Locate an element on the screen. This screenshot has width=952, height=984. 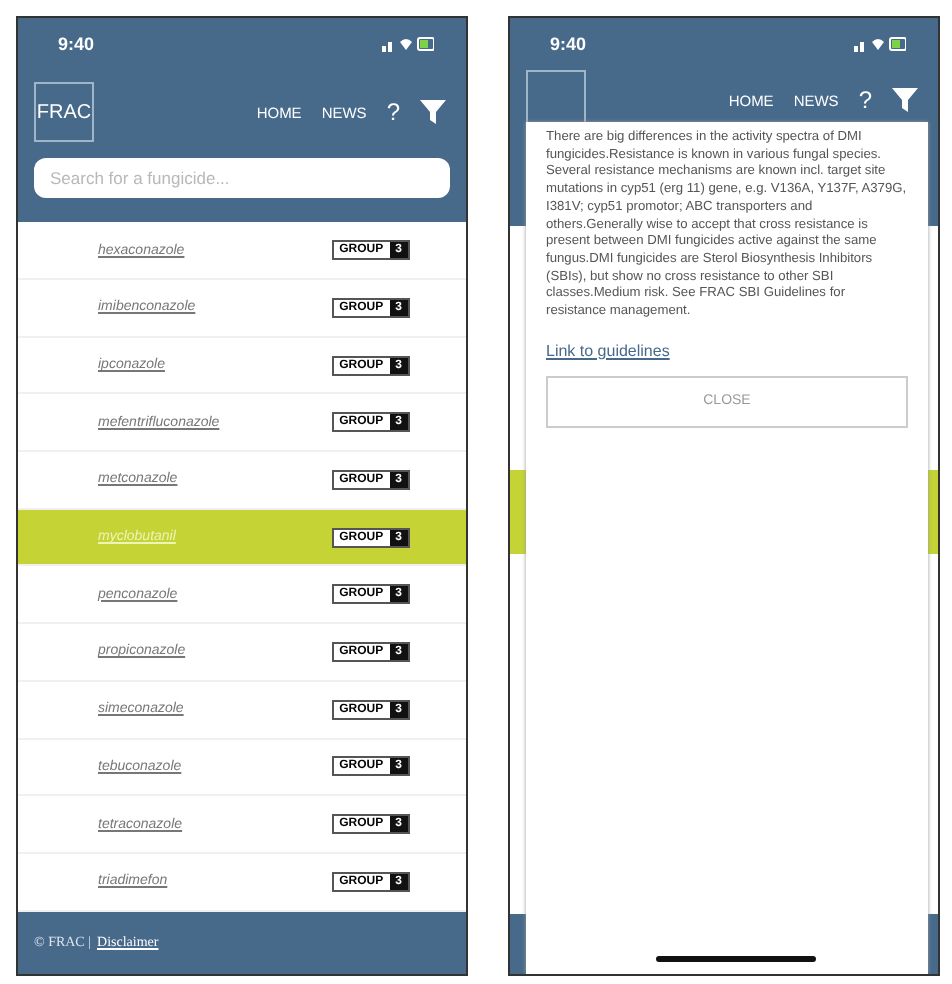
guidelines-link: Link to guidelines is located at coordinates (727, 350).